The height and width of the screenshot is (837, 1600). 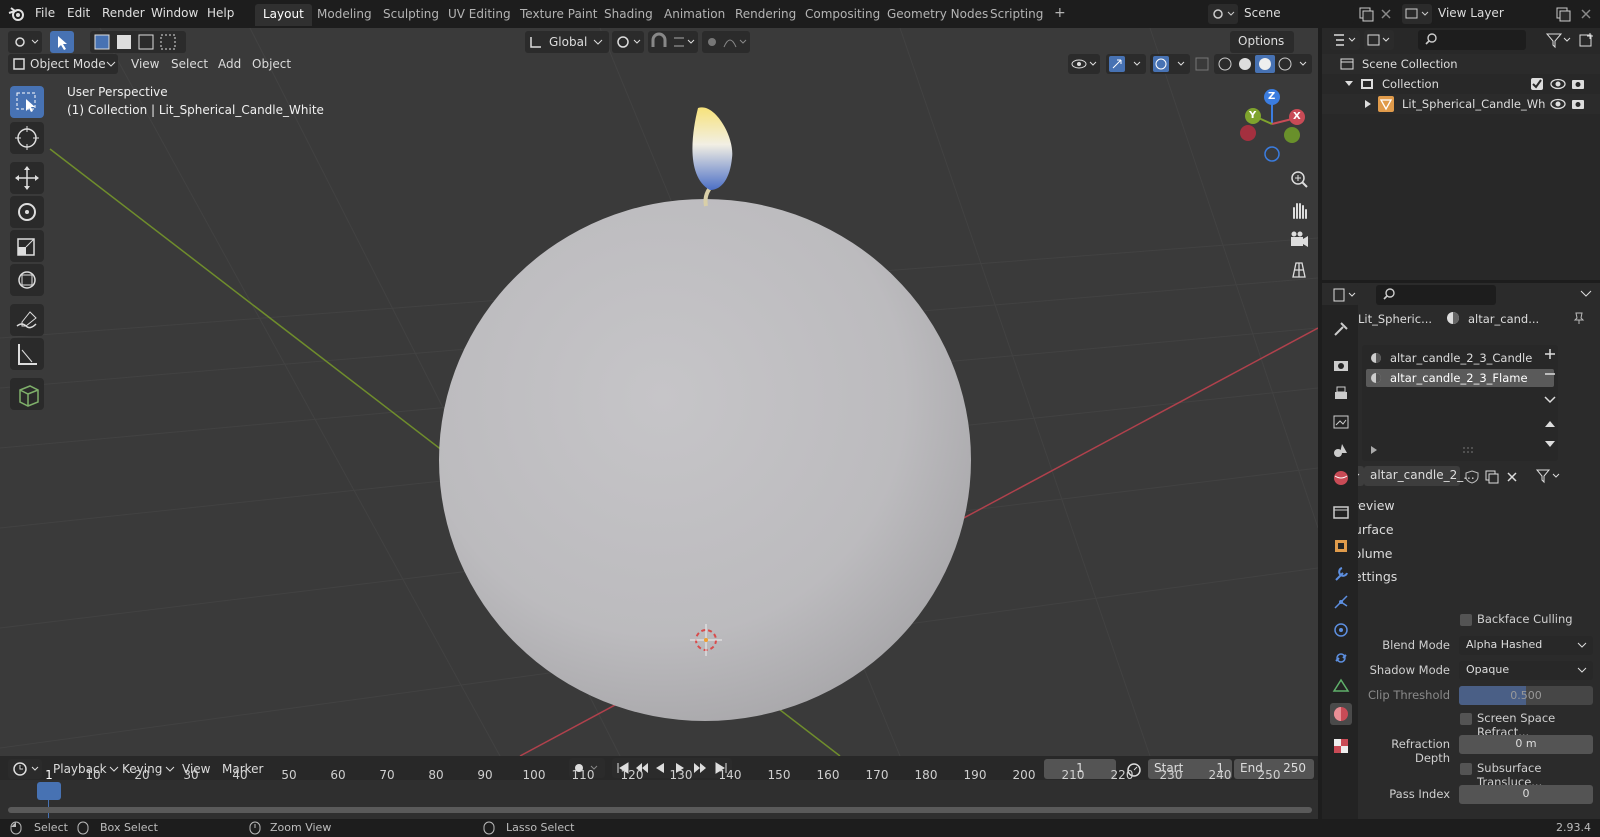 I want to click on pass-index-field: 0, so click(x=1526, y=794).